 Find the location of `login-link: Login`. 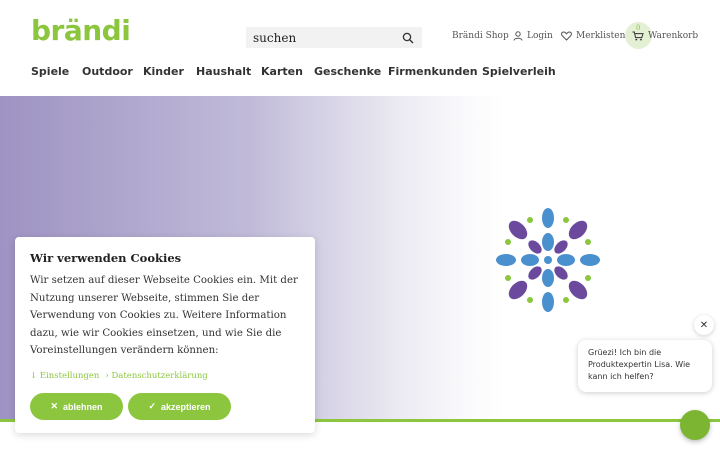

login-link: Login is located at coordinates (533, 36).